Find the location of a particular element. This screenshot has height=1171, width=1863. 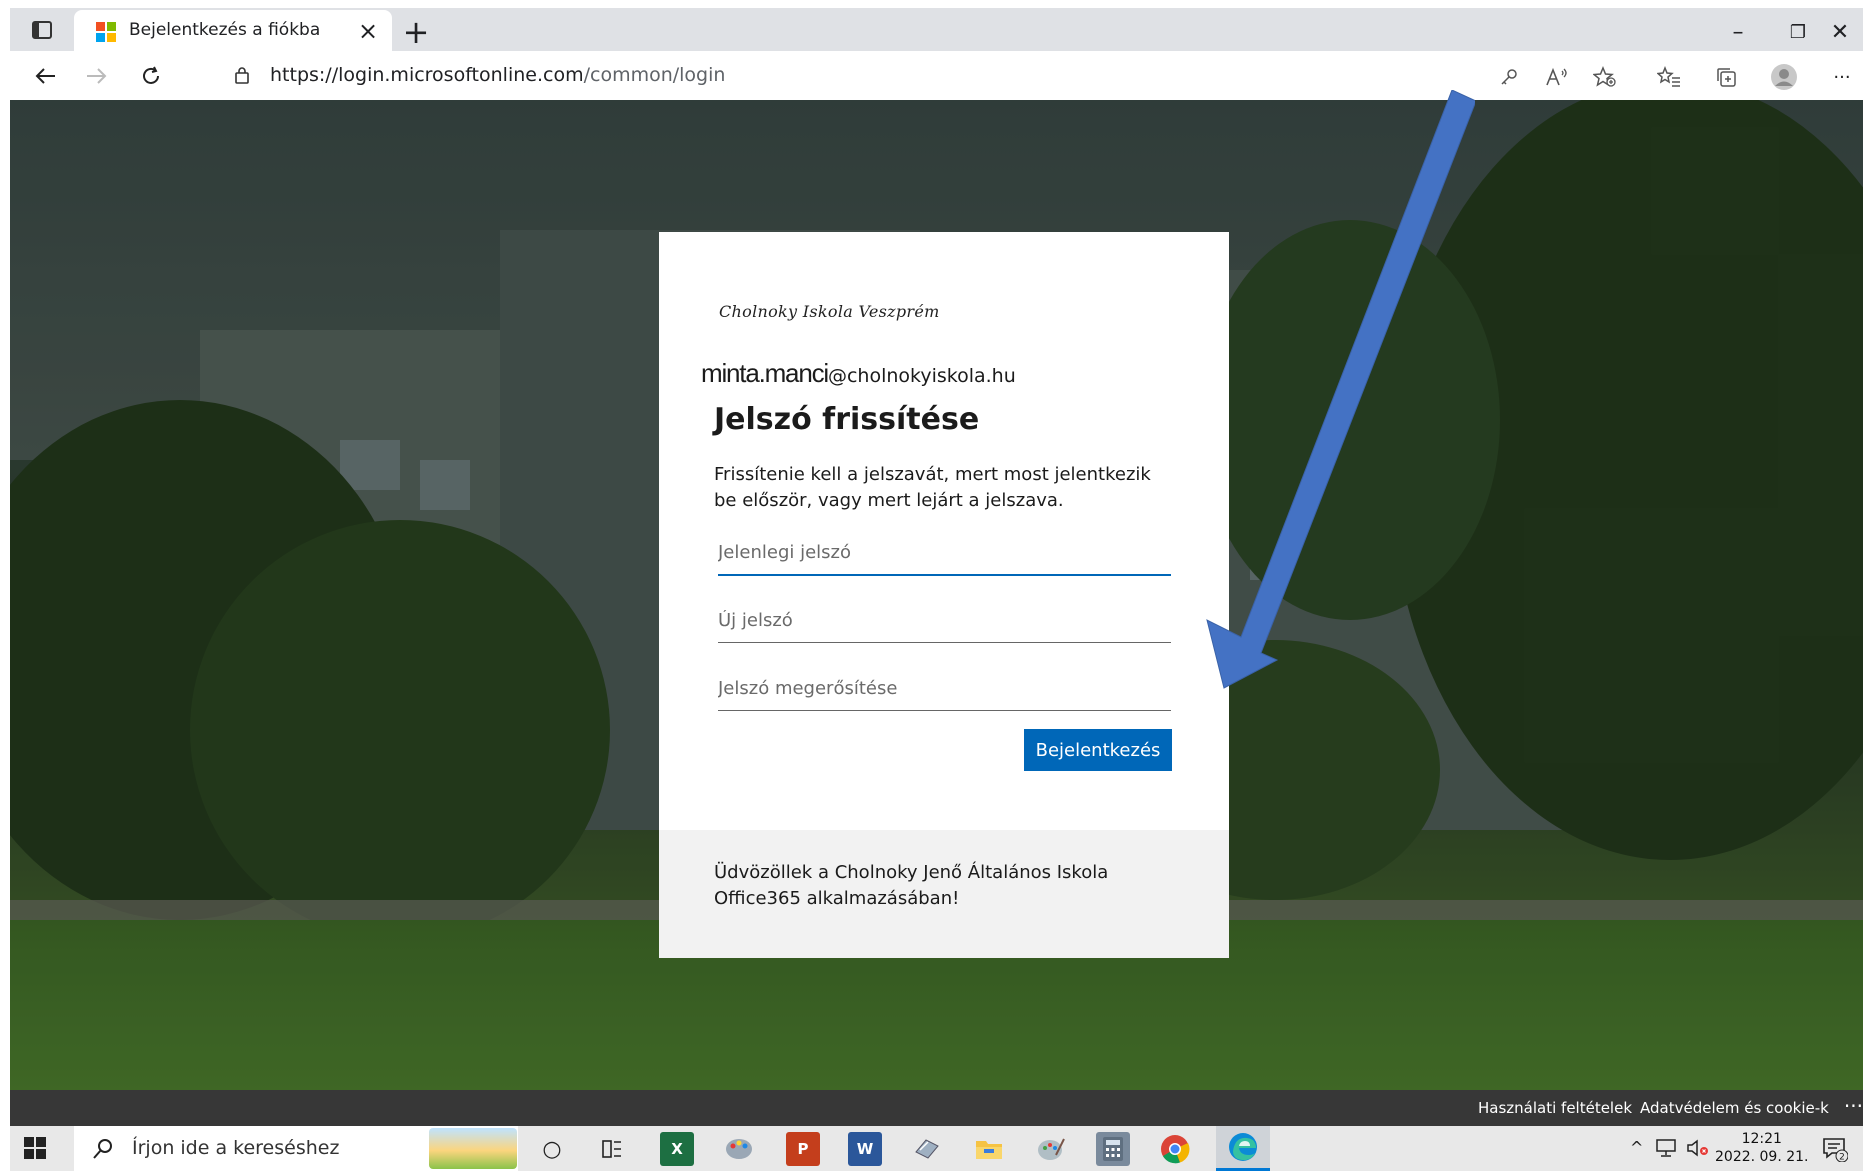

printer-app-icon is located at coordinates (927, 1149).